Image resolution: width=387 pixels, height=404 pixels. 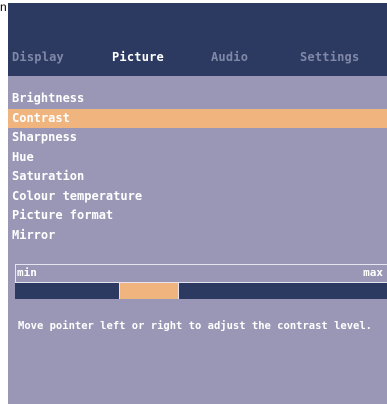 I want to click on menu-item-sharpness: Sharpness, so click(x=197, y=138).